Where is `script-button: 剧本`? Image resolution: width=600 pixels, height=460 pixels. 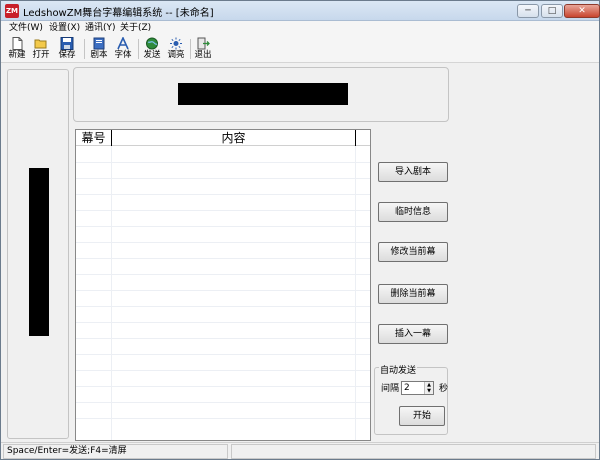 script-button: 剧本 is located at coordinates (99, 49).